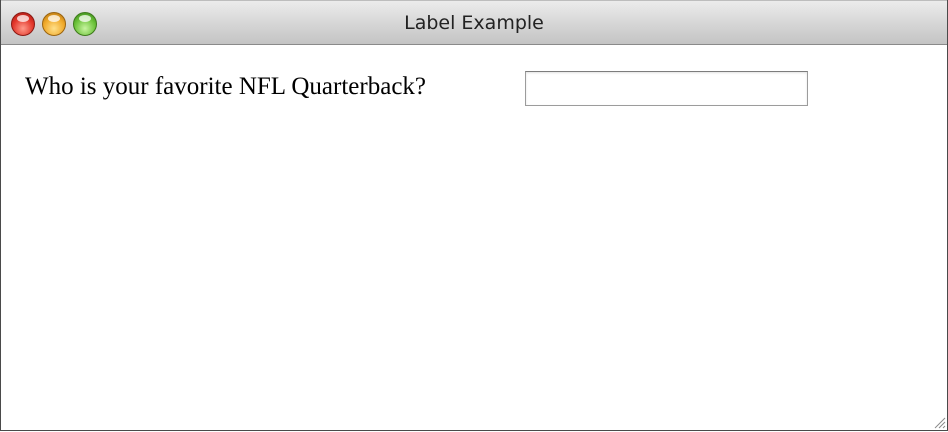 This screenshot has width=948, height=432. I want to click on resize-grip-icon, so click(939, 422).